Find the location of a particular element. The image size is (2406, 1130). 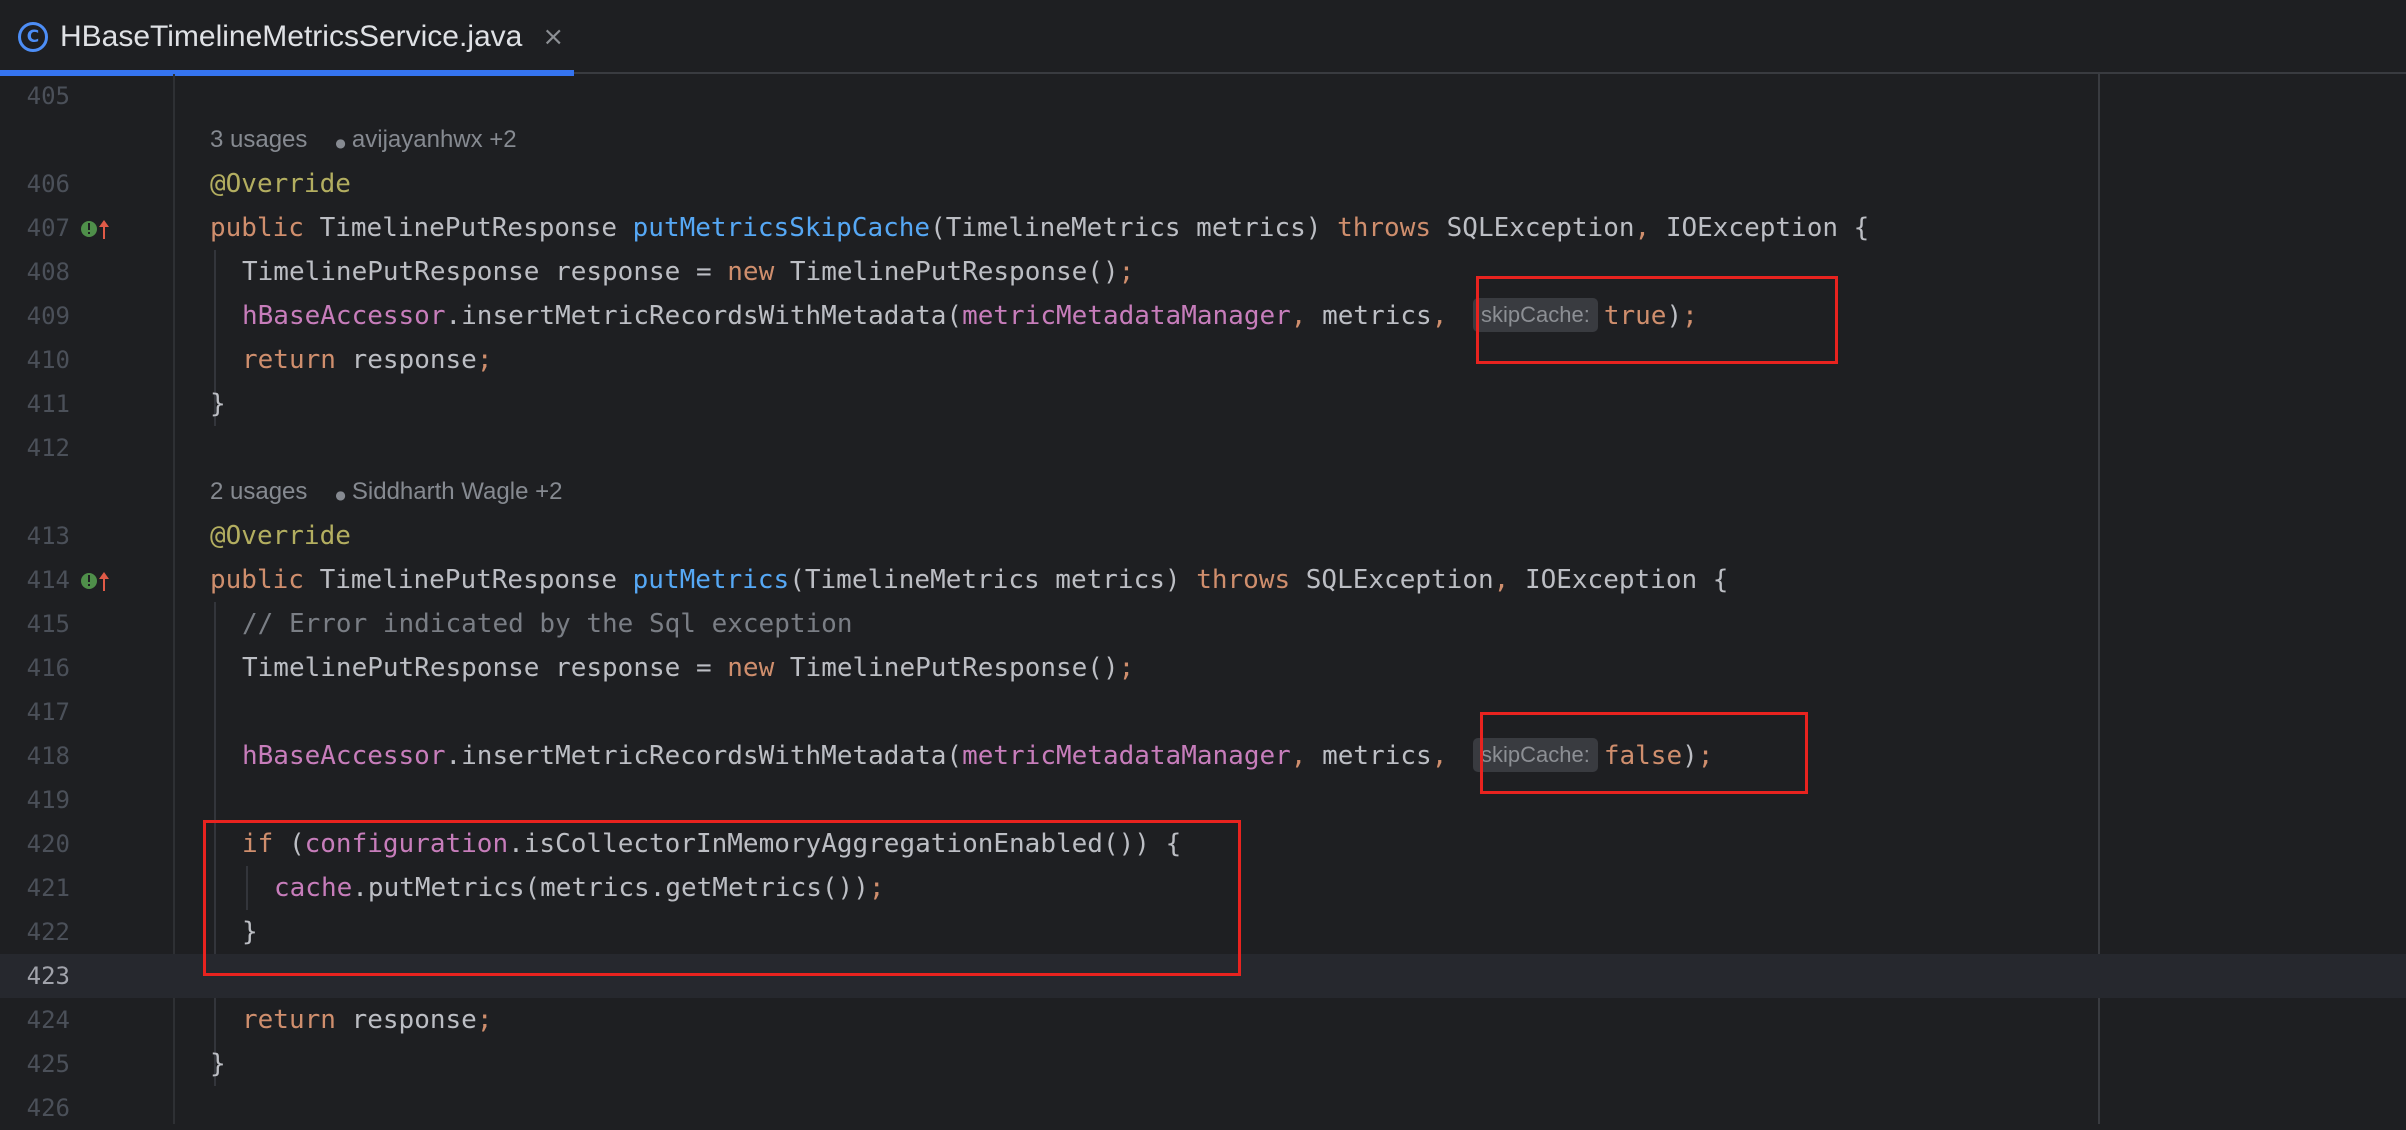

code-line: 419 is located at coordinates (1203, 800).